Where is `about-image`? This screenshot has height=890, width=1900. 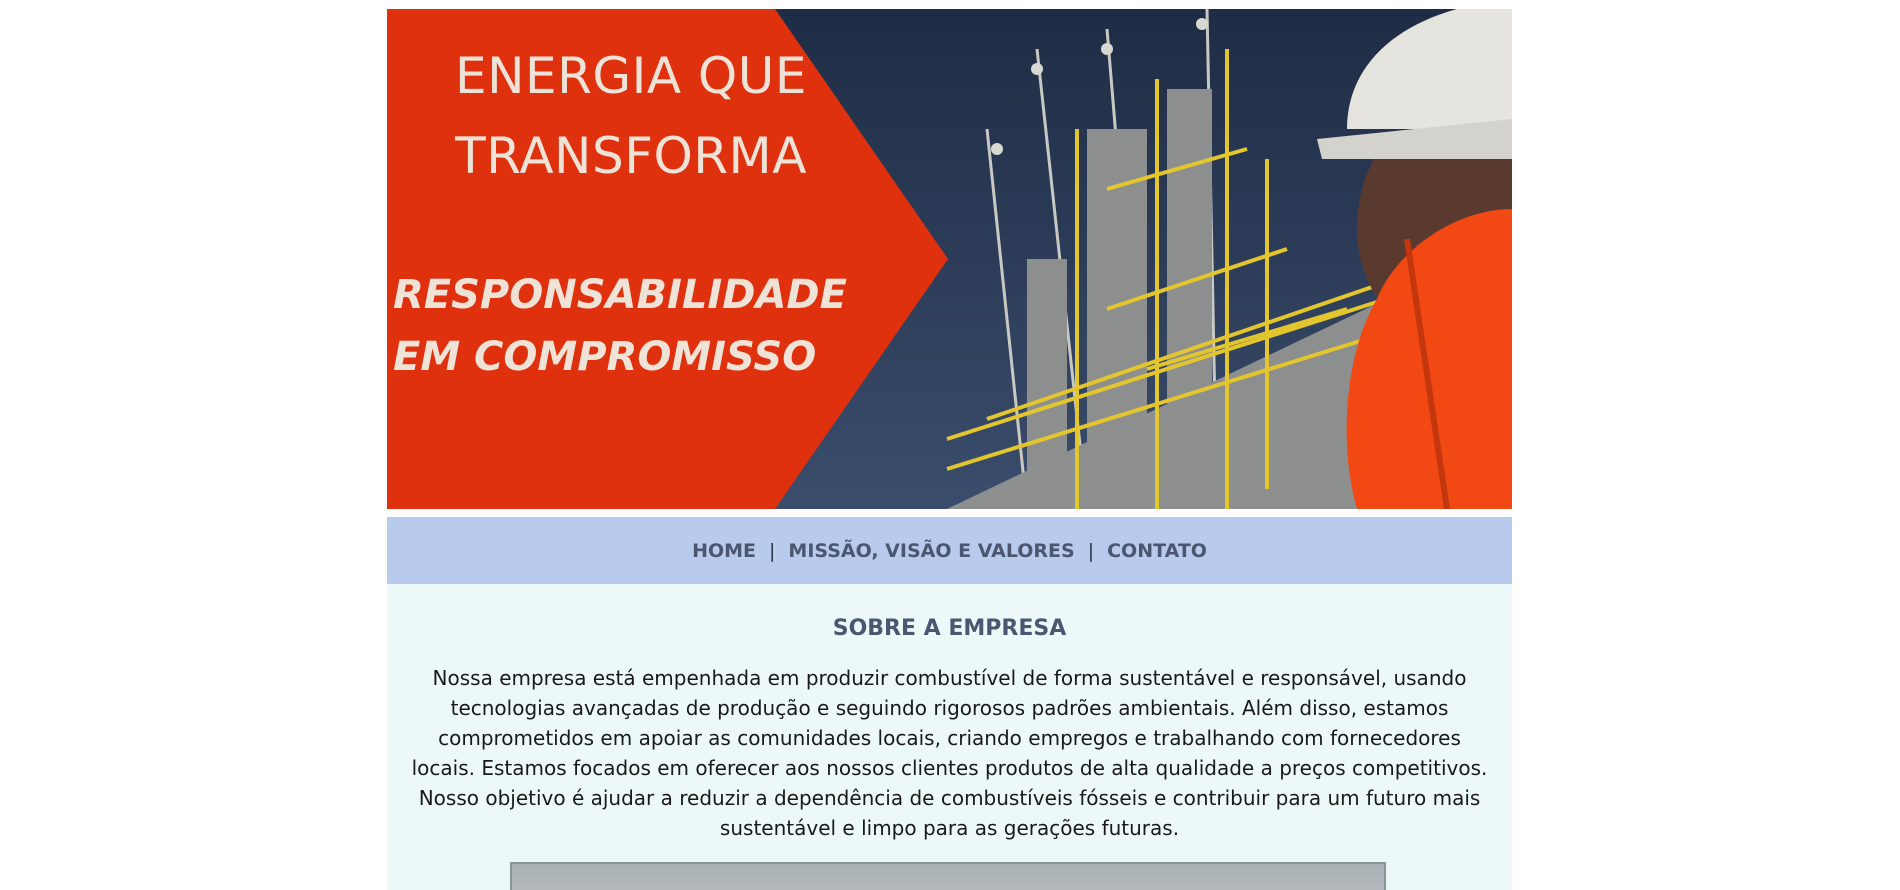 about-image is located at coordinates (948, 876).